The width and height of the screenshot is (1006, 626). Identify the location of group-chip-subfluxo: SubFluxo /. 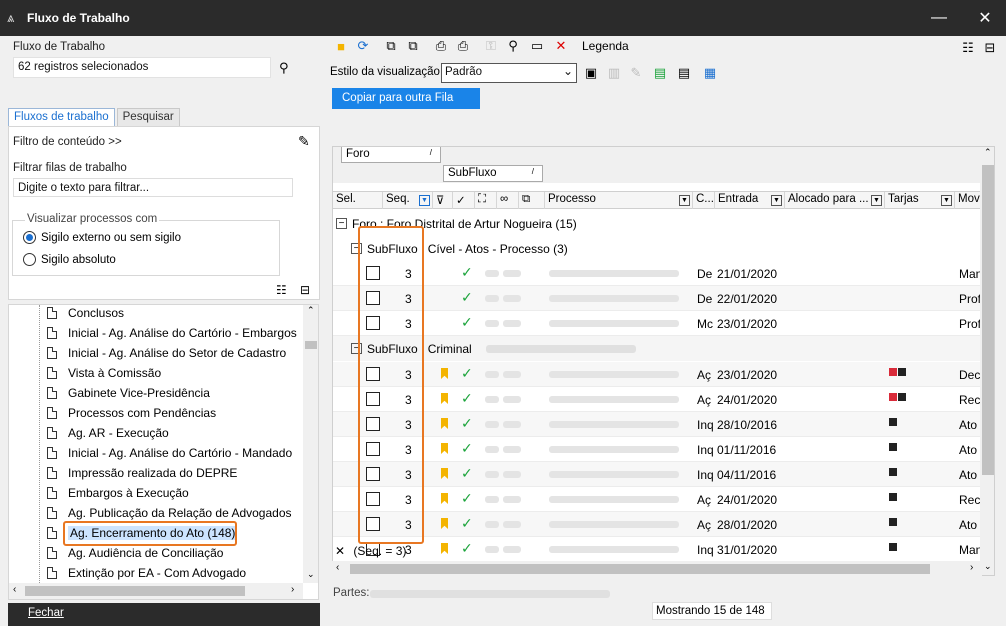
(493, 173).